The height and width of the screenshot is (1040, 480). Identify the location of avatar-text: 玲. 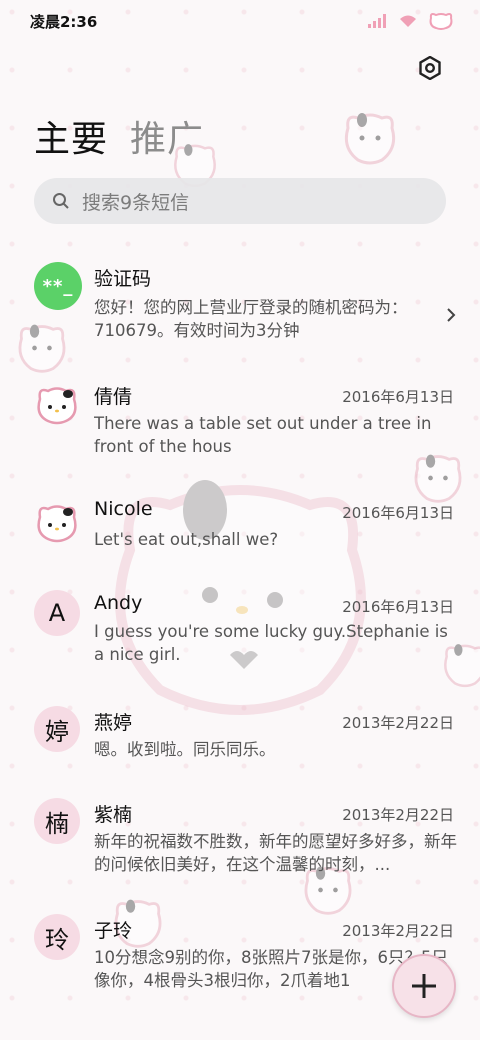
(57, 939).